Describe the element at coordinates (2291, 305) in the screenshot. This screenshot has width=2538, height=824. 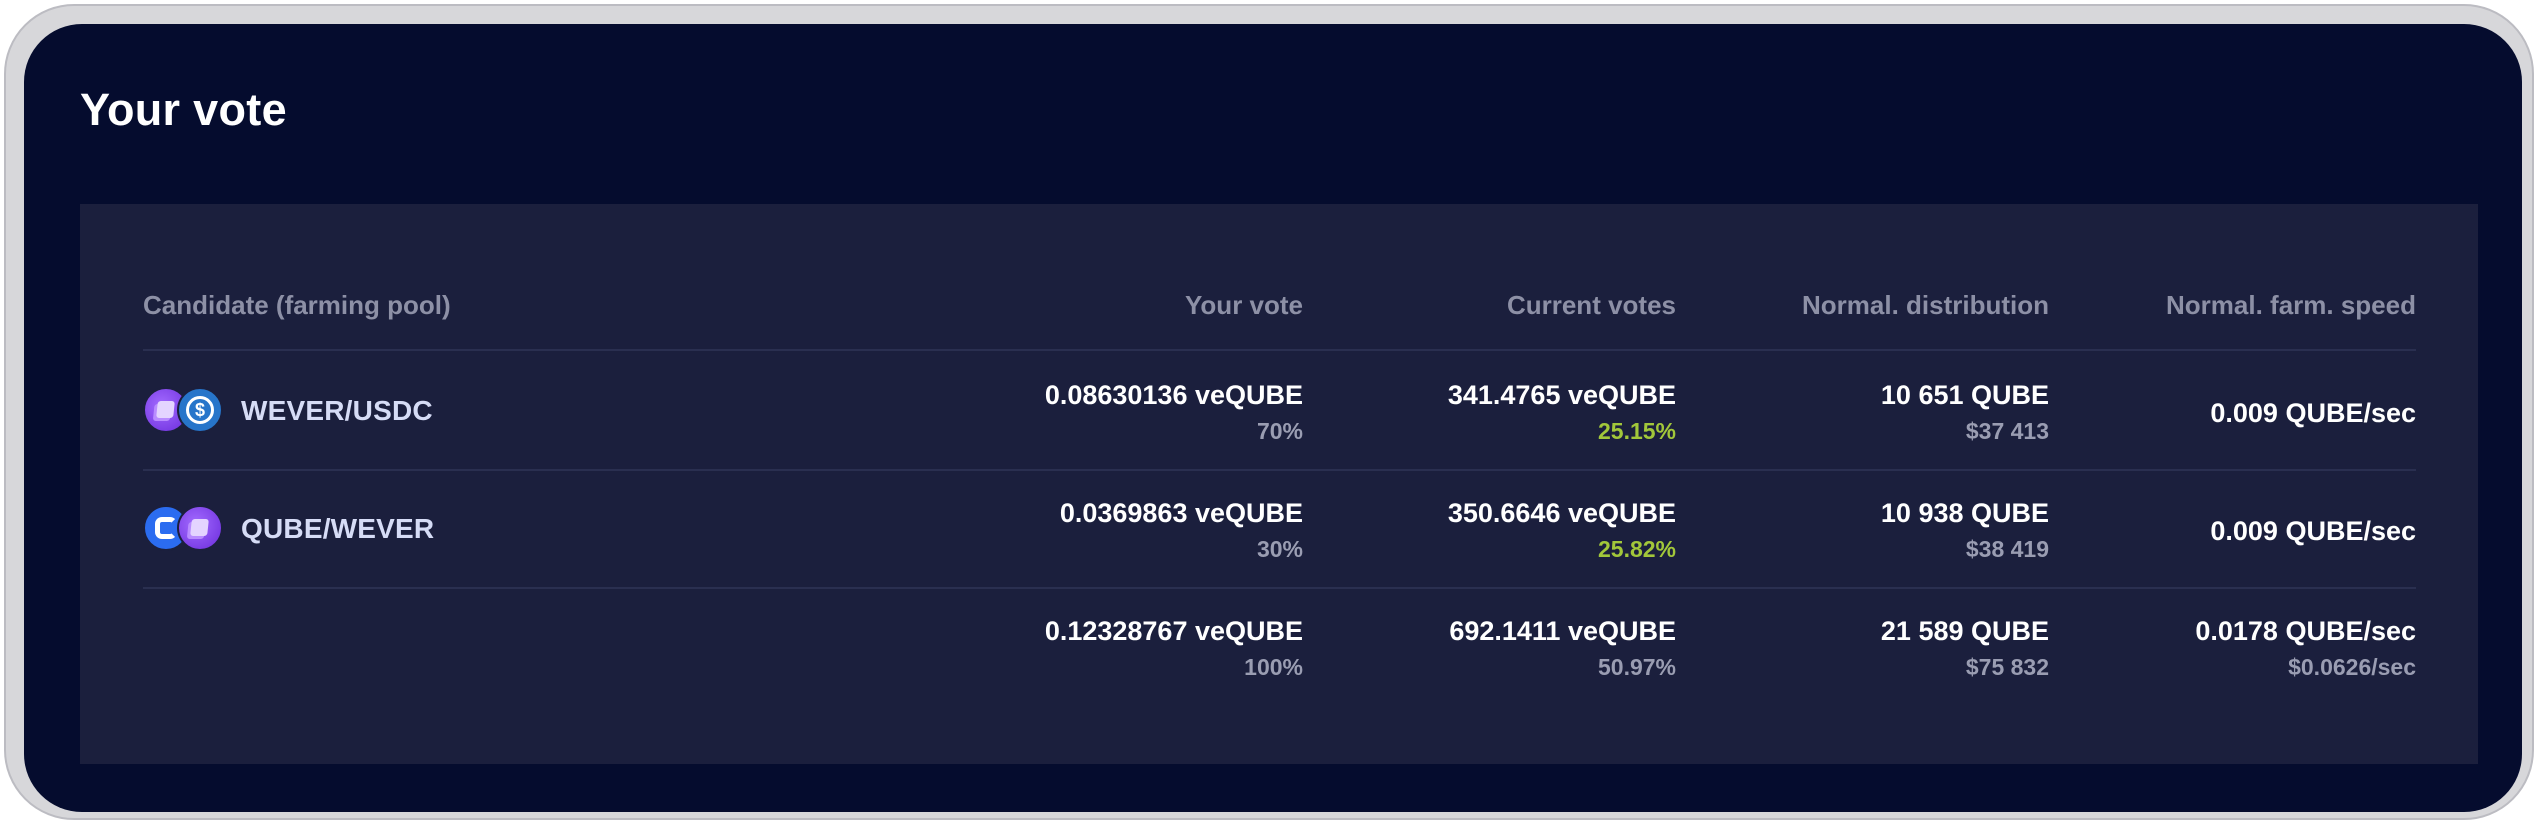
I see `header-normal-farm-speed: Normal. farm. speed` at that location.